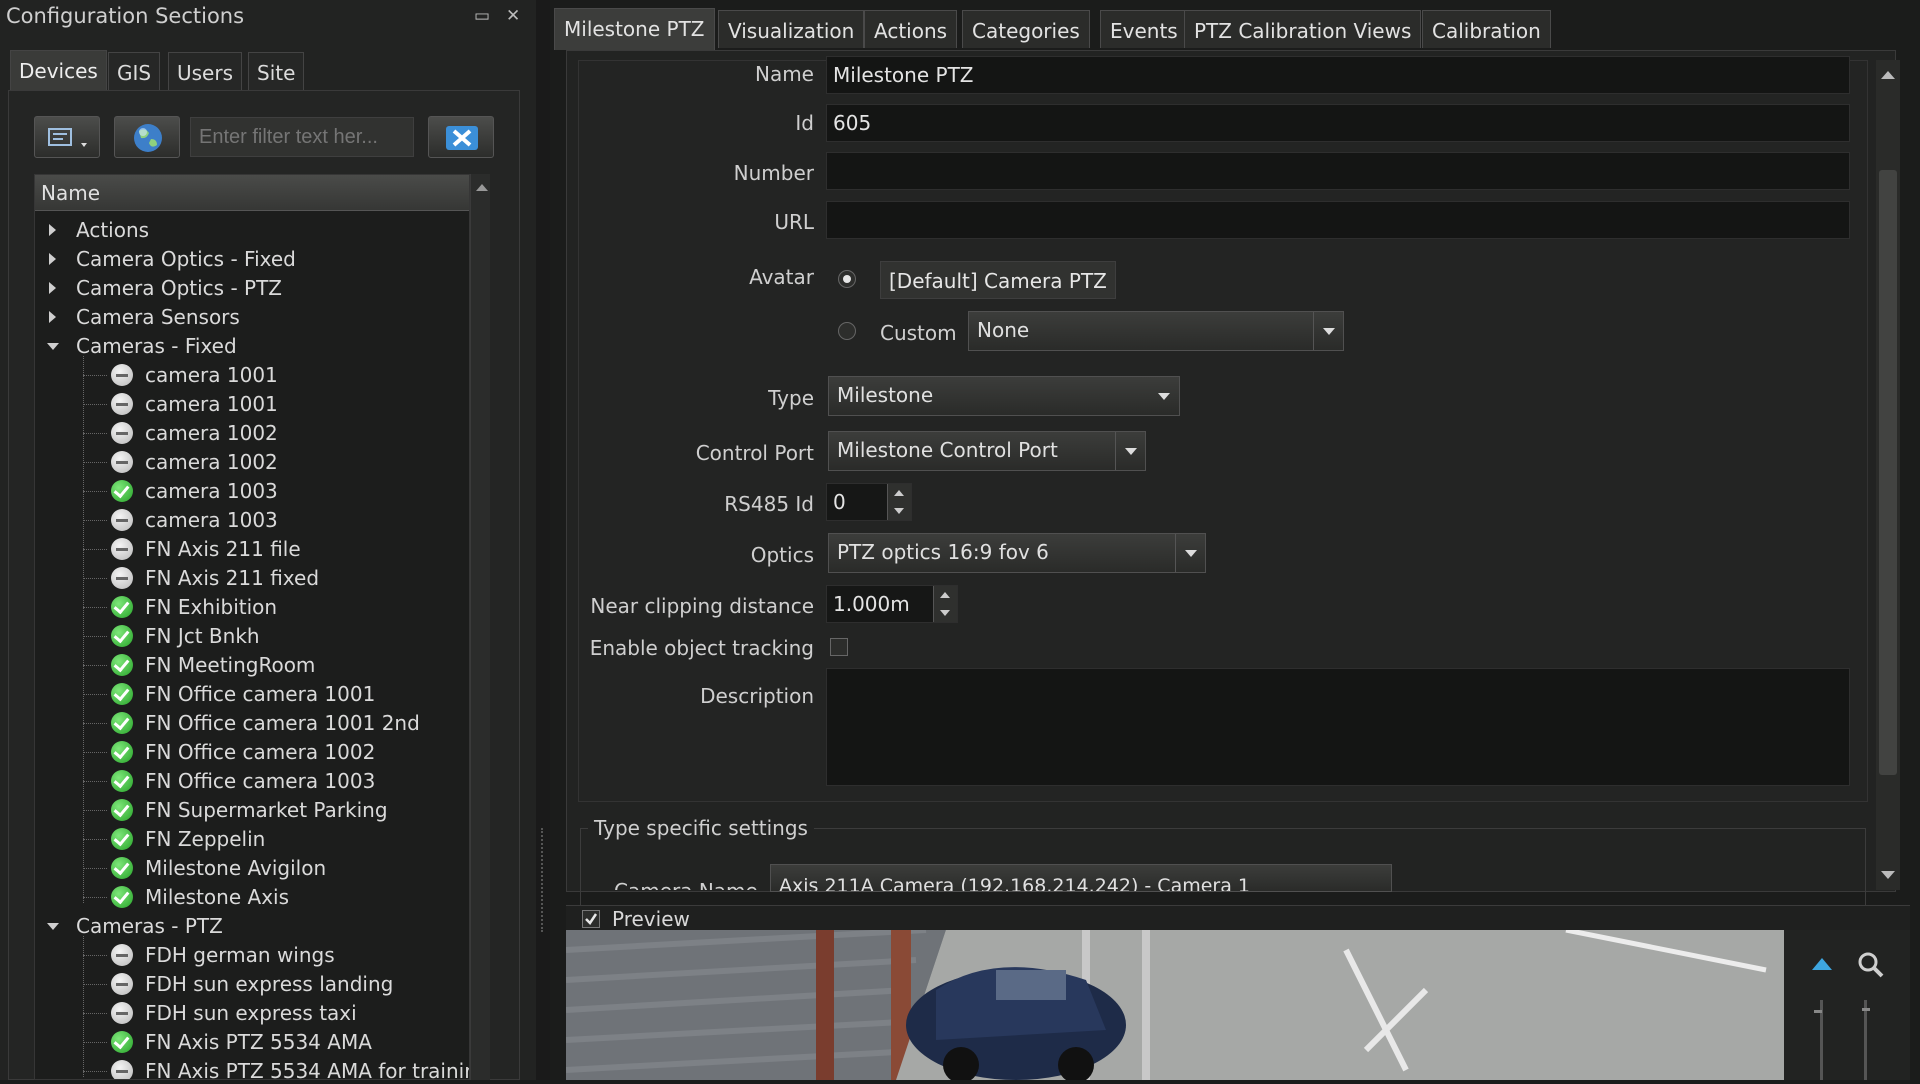 This screenshot has height=1084, width=1920. What do you see at coordinates (911, 29) in the screenshot?
I see `main-tab-actions: Actions` at bounding box center [911, 29].